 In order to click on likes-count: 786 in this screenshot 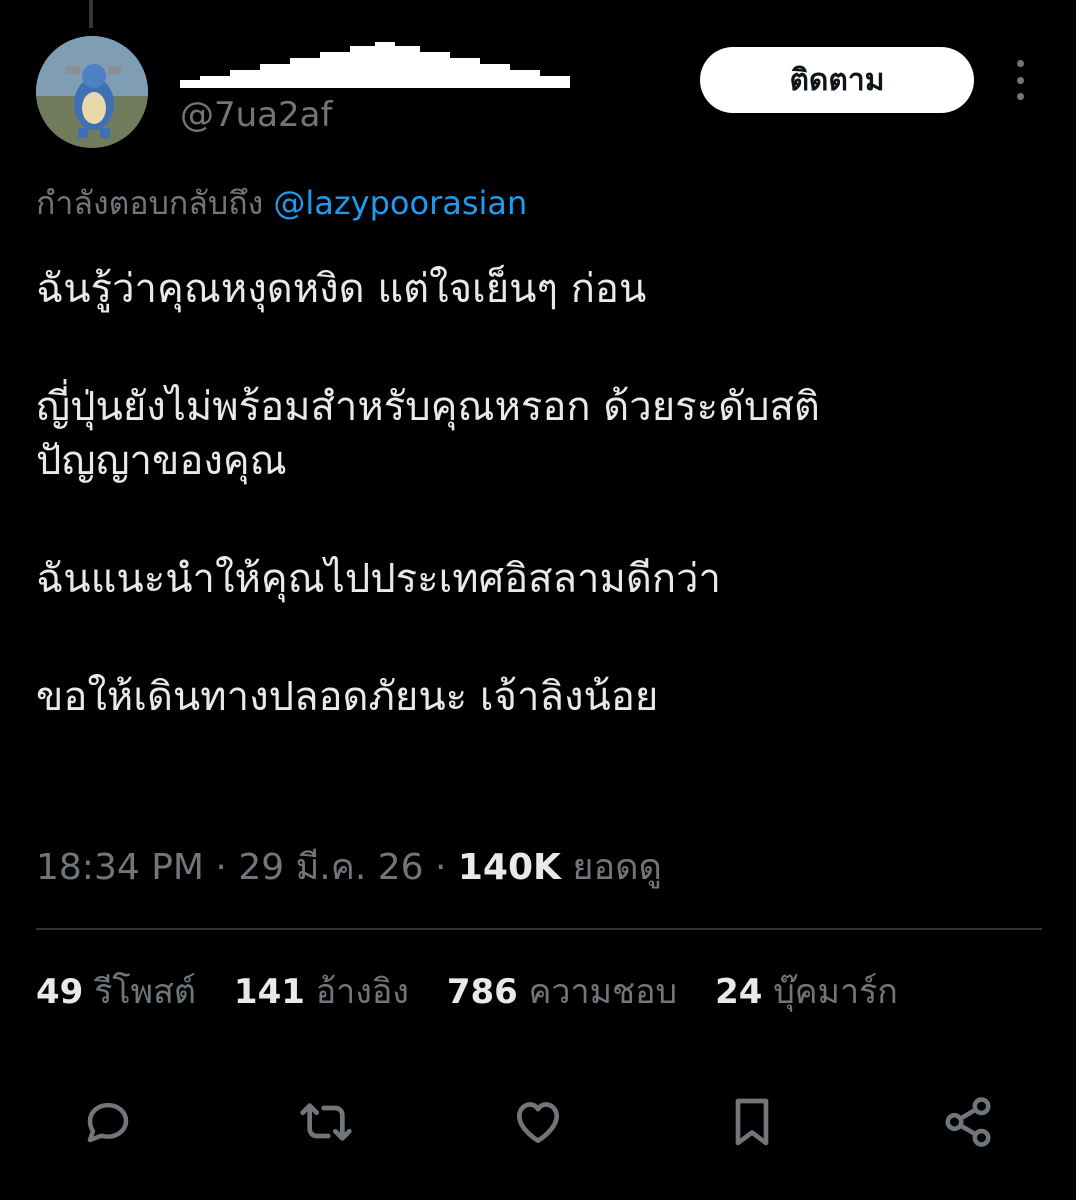, I will do `click(482, 992)`.